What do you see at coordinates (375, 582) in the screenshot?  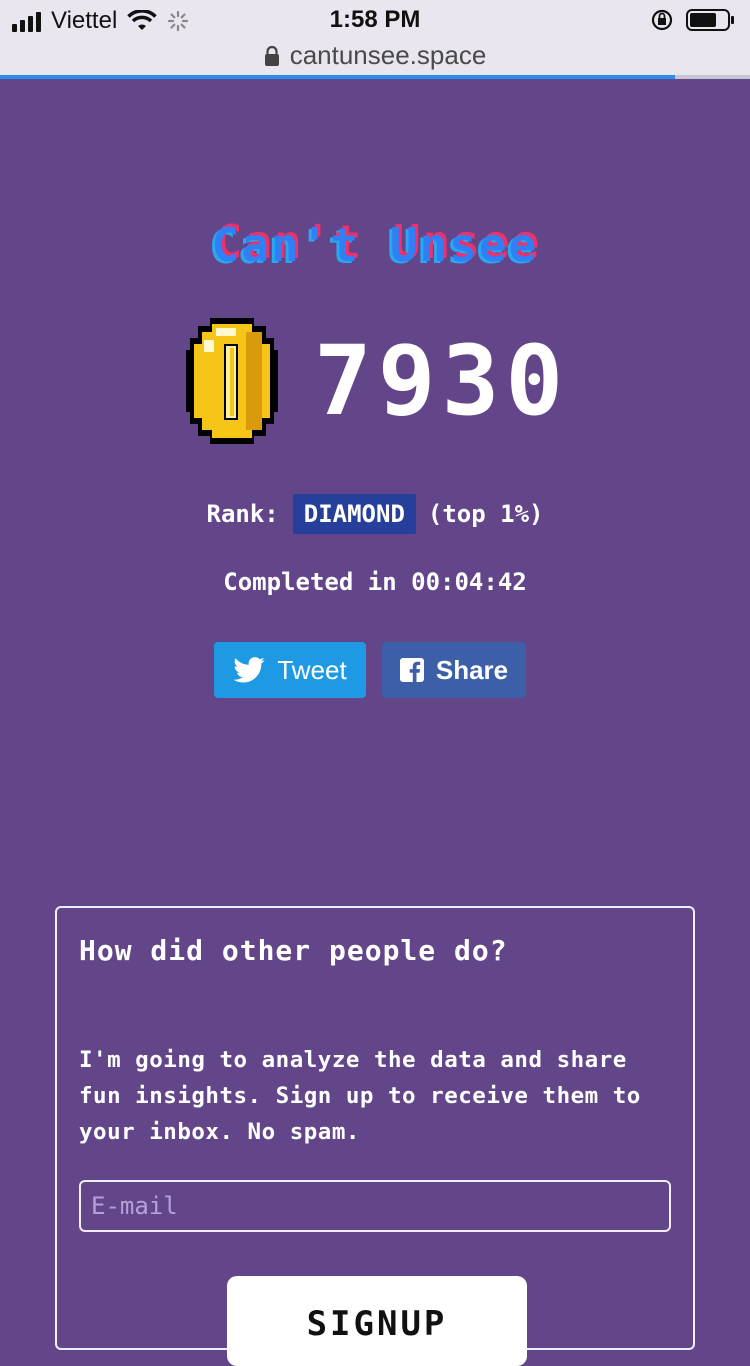 I see `completion-time: Completed in 00:04:42` at bounding box center [375, 582].